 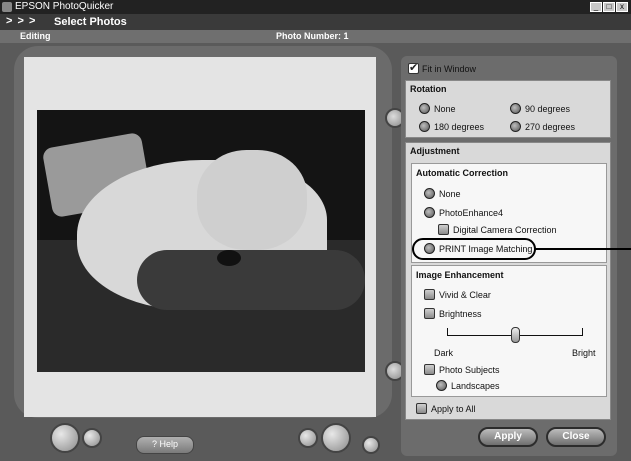 I want to click on breadcrumb-arrows-icon: > > >, so click(x=21, y=21).